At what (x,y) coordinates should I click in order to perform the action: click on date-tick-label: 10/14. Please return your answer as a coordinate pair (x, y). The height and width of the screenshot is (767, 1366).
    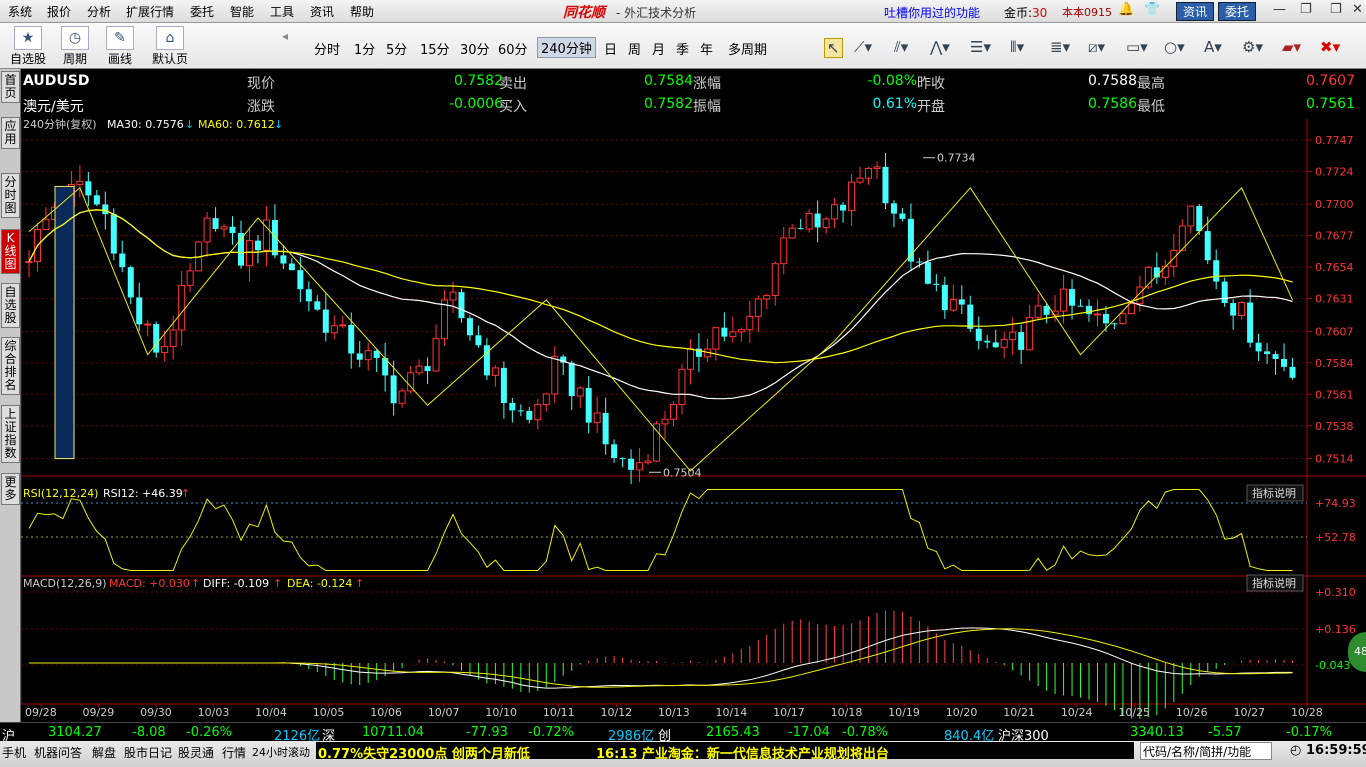
    Looking at the image, I should click on (732, 712).